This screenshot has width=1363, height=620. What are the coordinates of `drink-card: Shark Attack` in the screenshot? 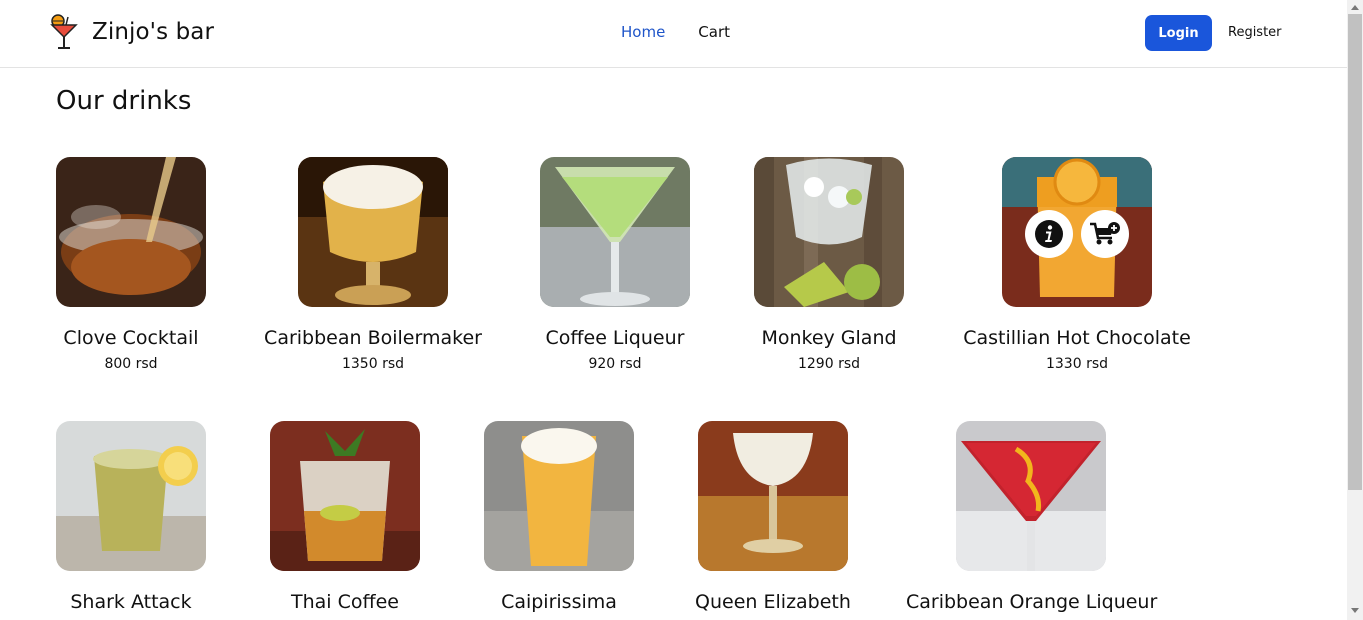 It's located at (131, 520).